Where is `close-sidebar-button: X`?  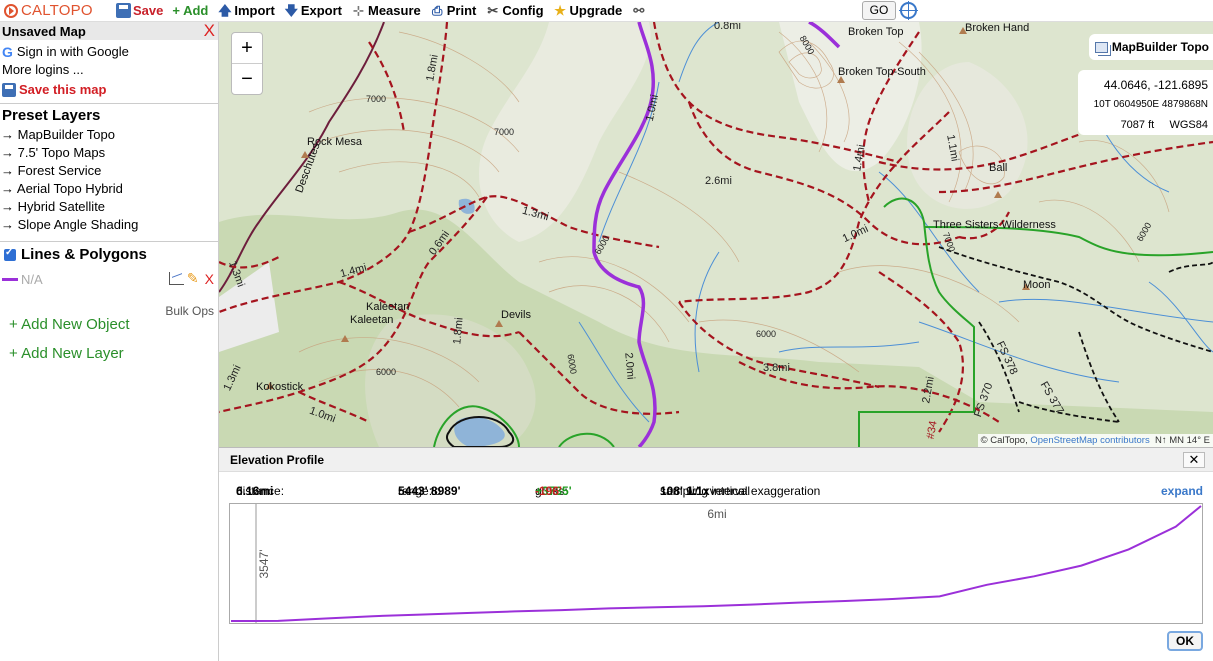
close-sidebar-button: X is located at coordinates (209, 30).